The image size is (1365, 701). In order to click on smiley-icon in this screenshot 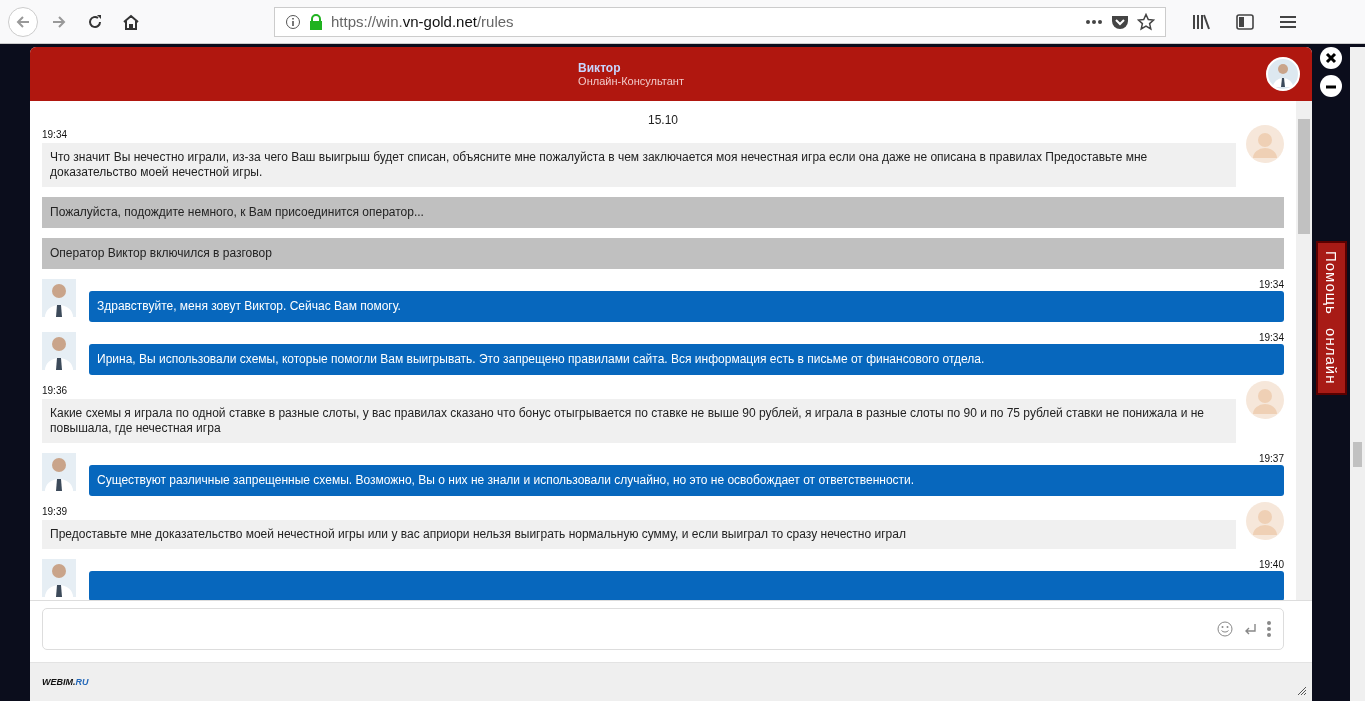, I will do `click(1225, 629)`.